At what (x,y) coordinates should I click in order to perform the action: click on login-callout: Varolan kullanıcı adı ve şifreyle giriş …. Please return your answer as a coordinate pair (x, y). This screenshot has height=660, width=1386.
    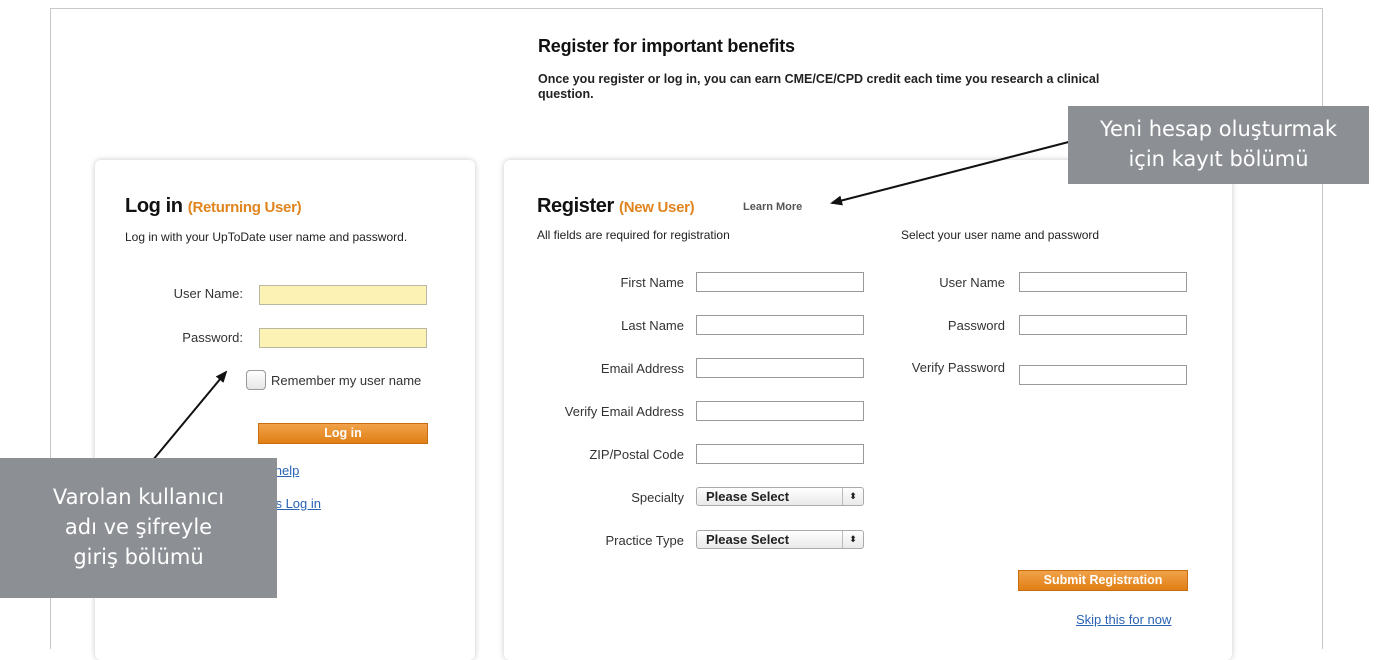
    Looking at the image, I should click on (138, 528).